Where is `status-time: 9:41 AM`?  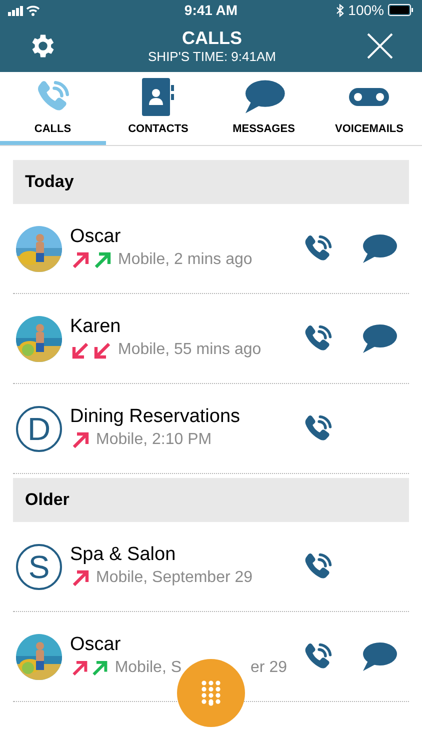
status-time: 9:41 AM is located at coordinates (211, 10).